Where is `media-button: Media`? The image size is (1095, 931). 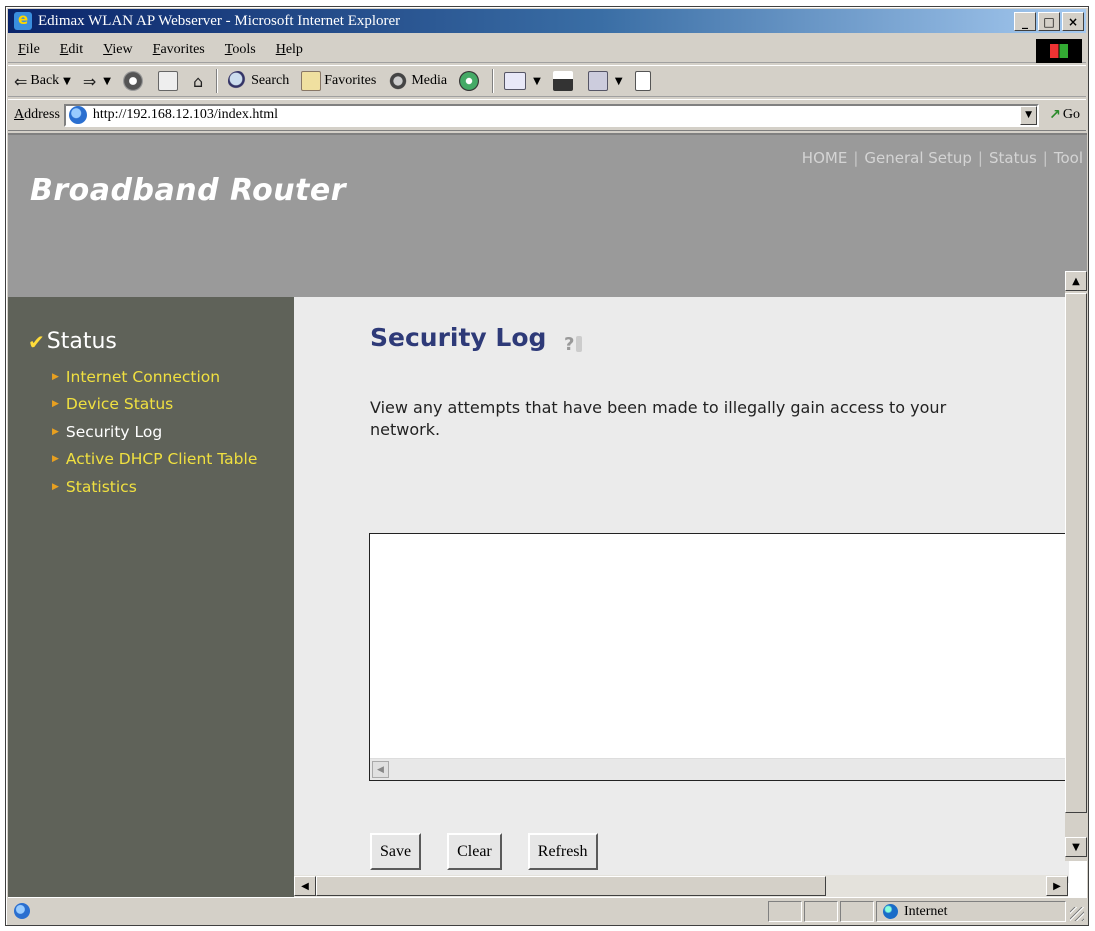
media-button: Media is located at coordinates (417, 81).